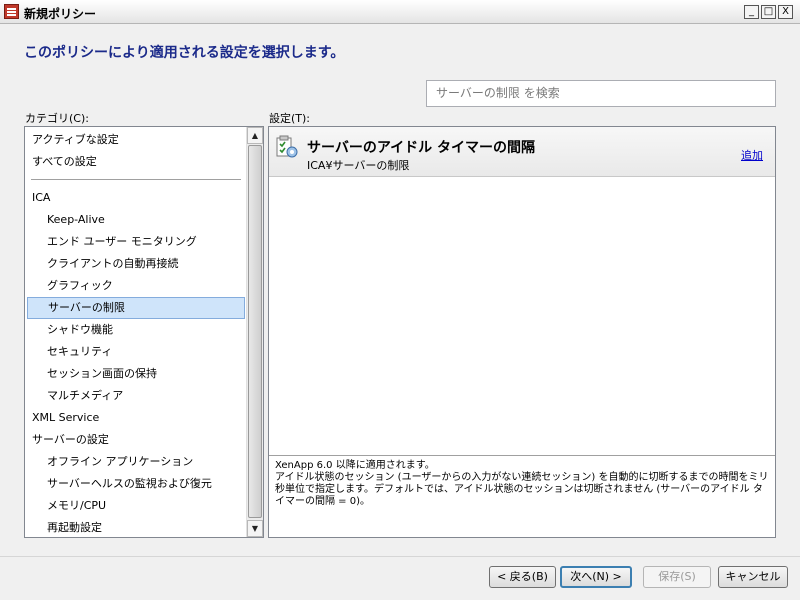  I want to click on settings-label: 設定(T):, so click(290, 118).